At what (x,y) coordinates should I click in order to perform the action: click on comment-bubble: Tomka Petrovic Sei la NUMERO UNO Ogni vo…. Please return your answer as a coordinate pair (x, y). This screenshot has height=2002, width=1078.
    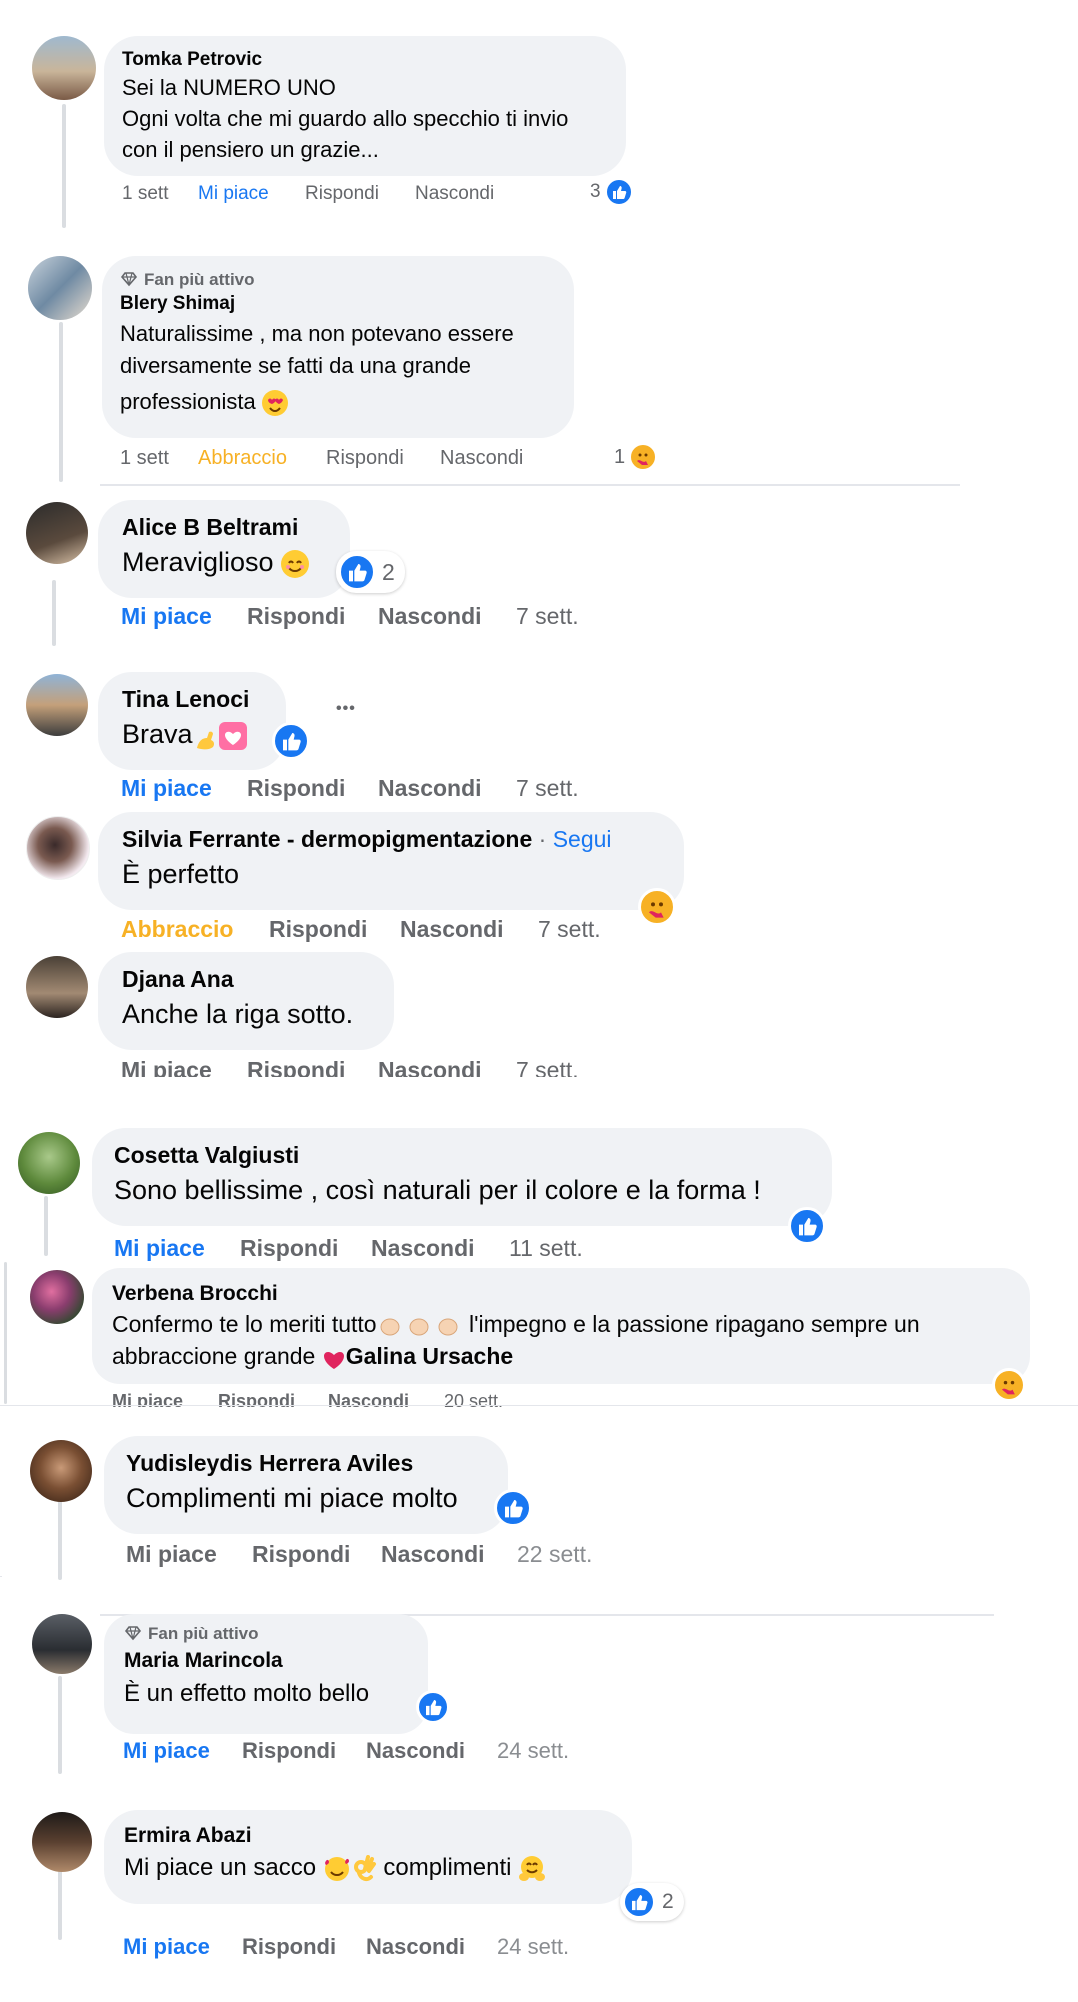
    Looking at the image, I should click on (365, 106).